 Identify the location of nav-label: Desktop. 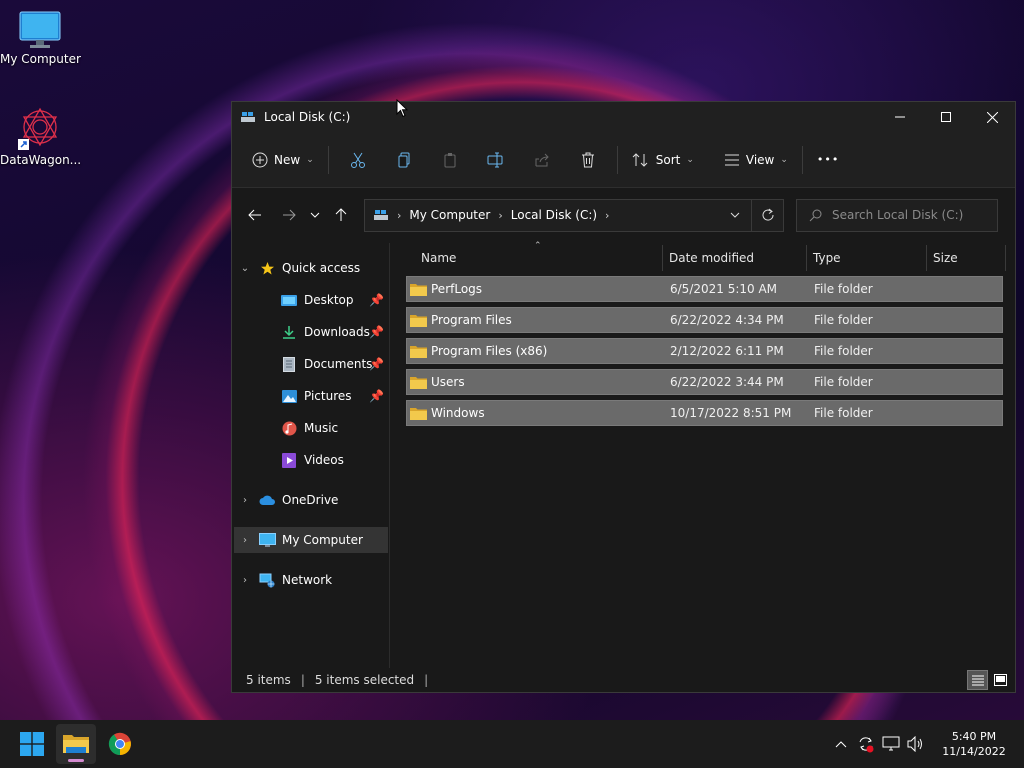
(329, 300).